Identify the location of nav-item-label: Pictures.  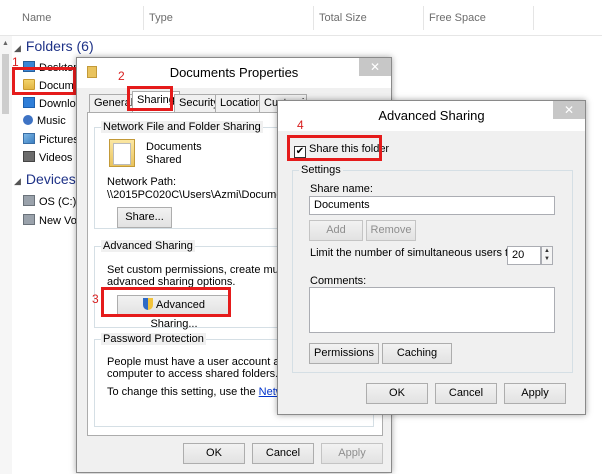
(59, 140).